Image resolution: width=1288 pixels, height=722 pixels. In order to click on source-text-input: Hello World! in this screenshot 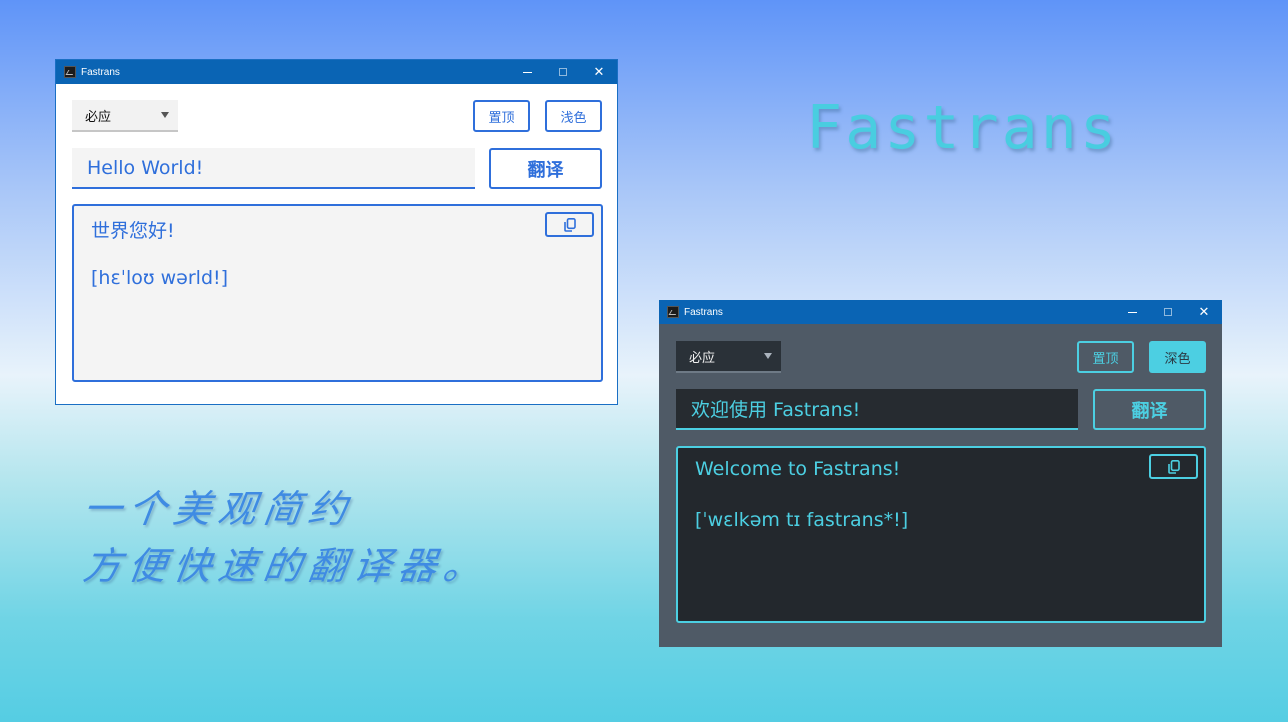, I will do `click(273, 168)`.